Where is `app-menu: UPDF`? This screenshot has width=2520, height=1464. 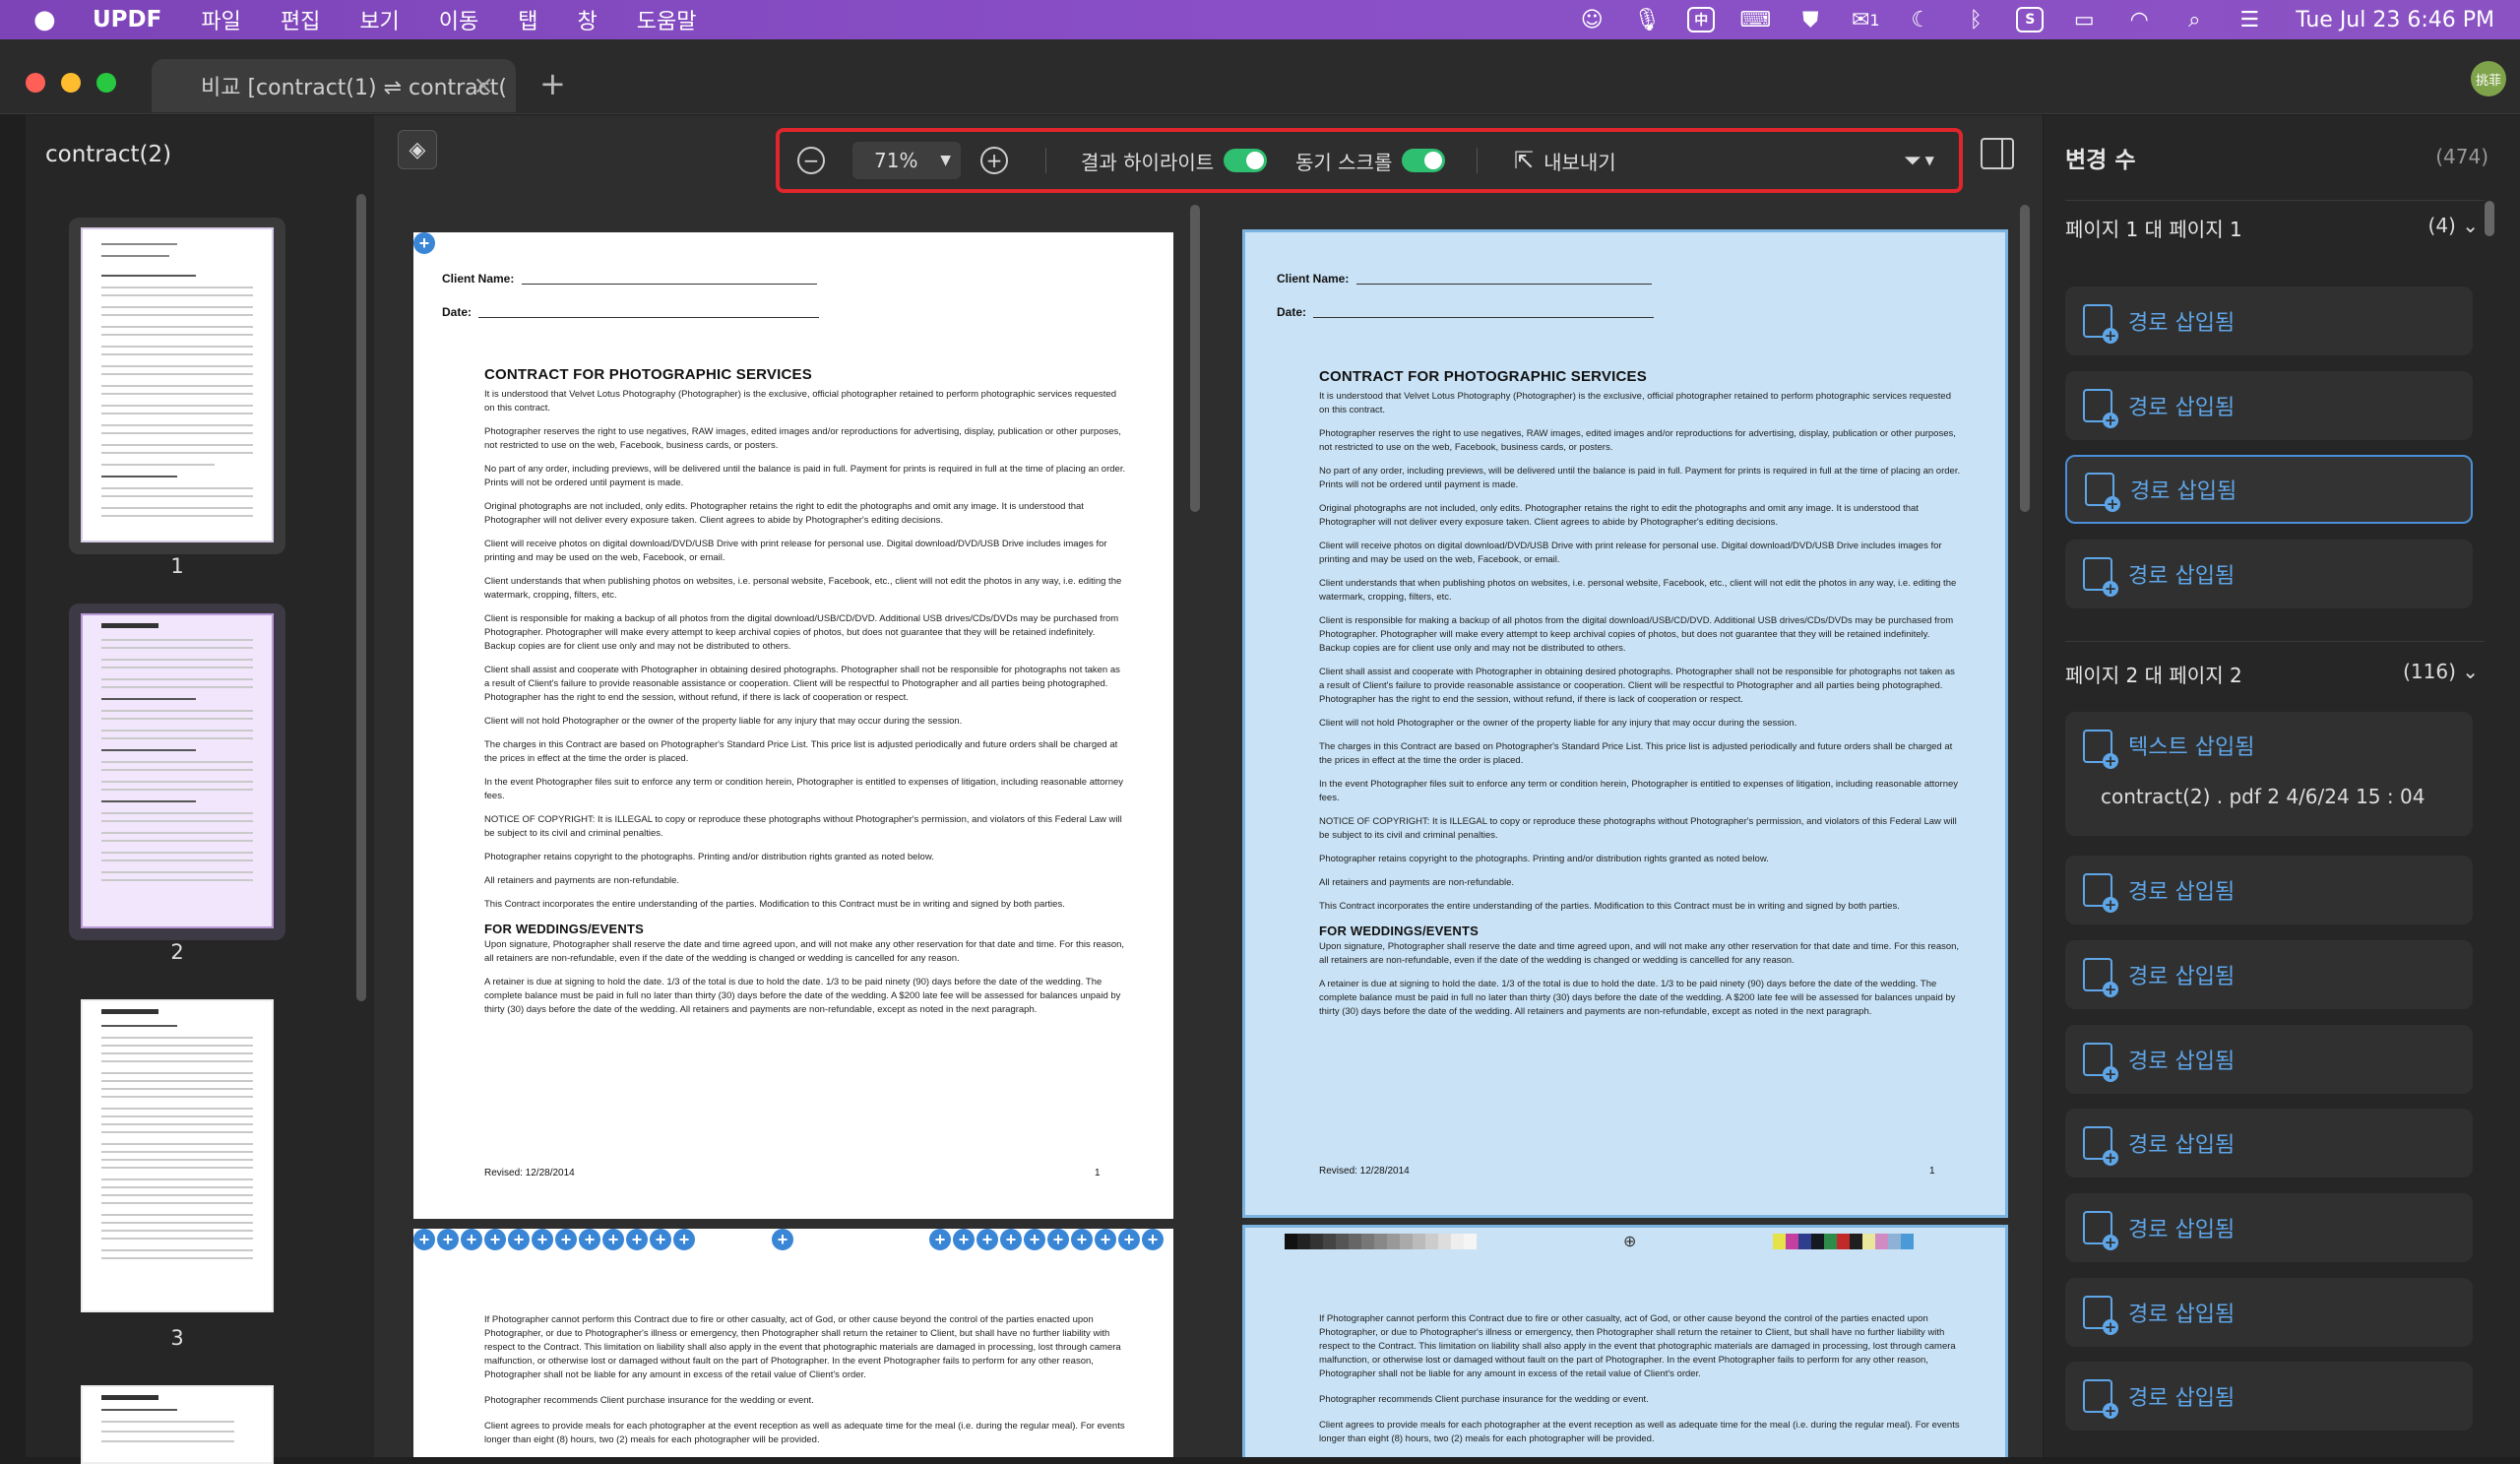 app-menu: UPDF is located at coordinates (127, 20).